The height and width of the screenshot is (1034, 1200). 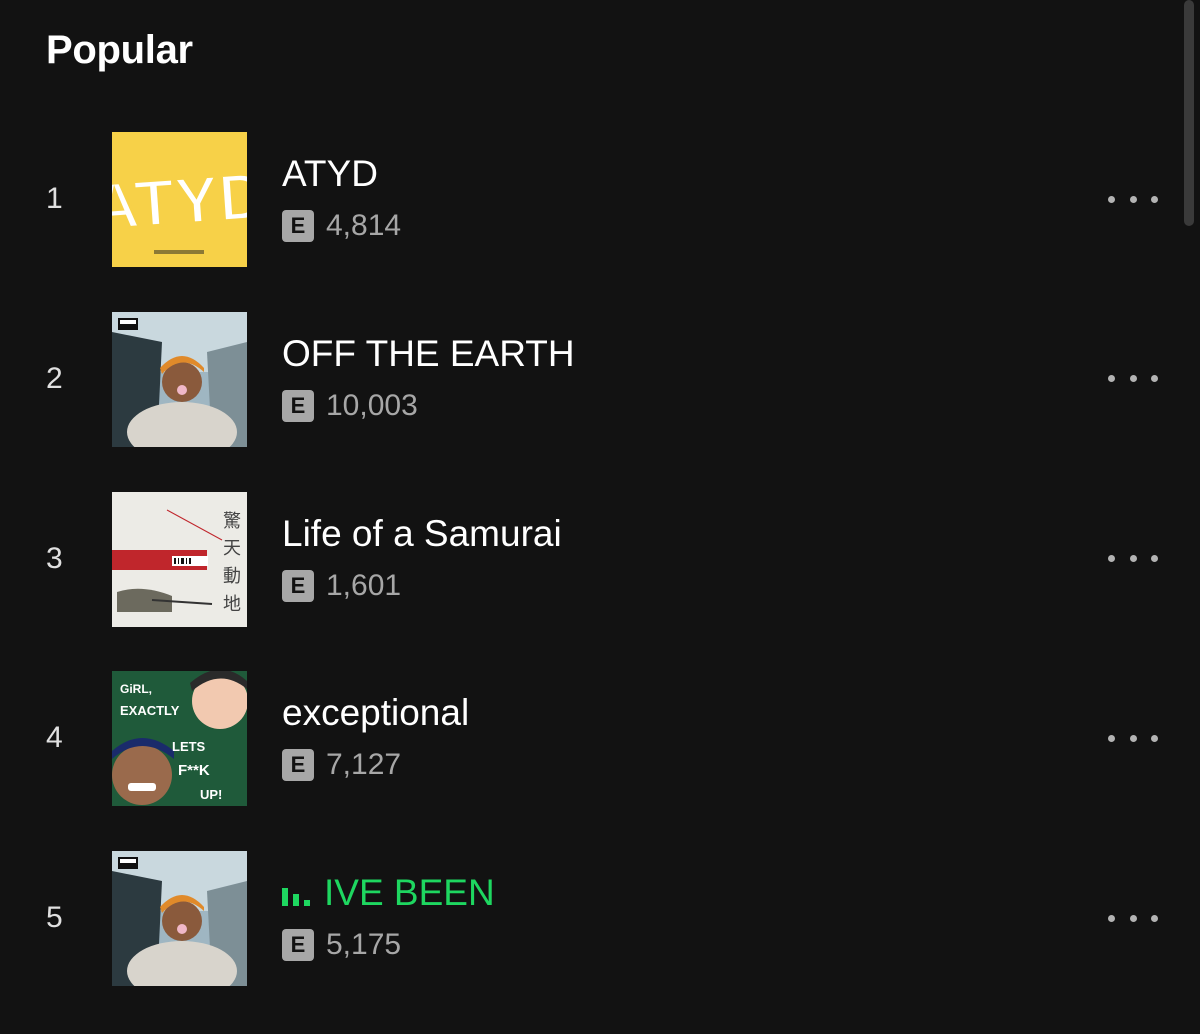 What do you see at coordinates (54, 918) in the screenshot?
I see `track-index: 5` at bounding box center [54, 918].